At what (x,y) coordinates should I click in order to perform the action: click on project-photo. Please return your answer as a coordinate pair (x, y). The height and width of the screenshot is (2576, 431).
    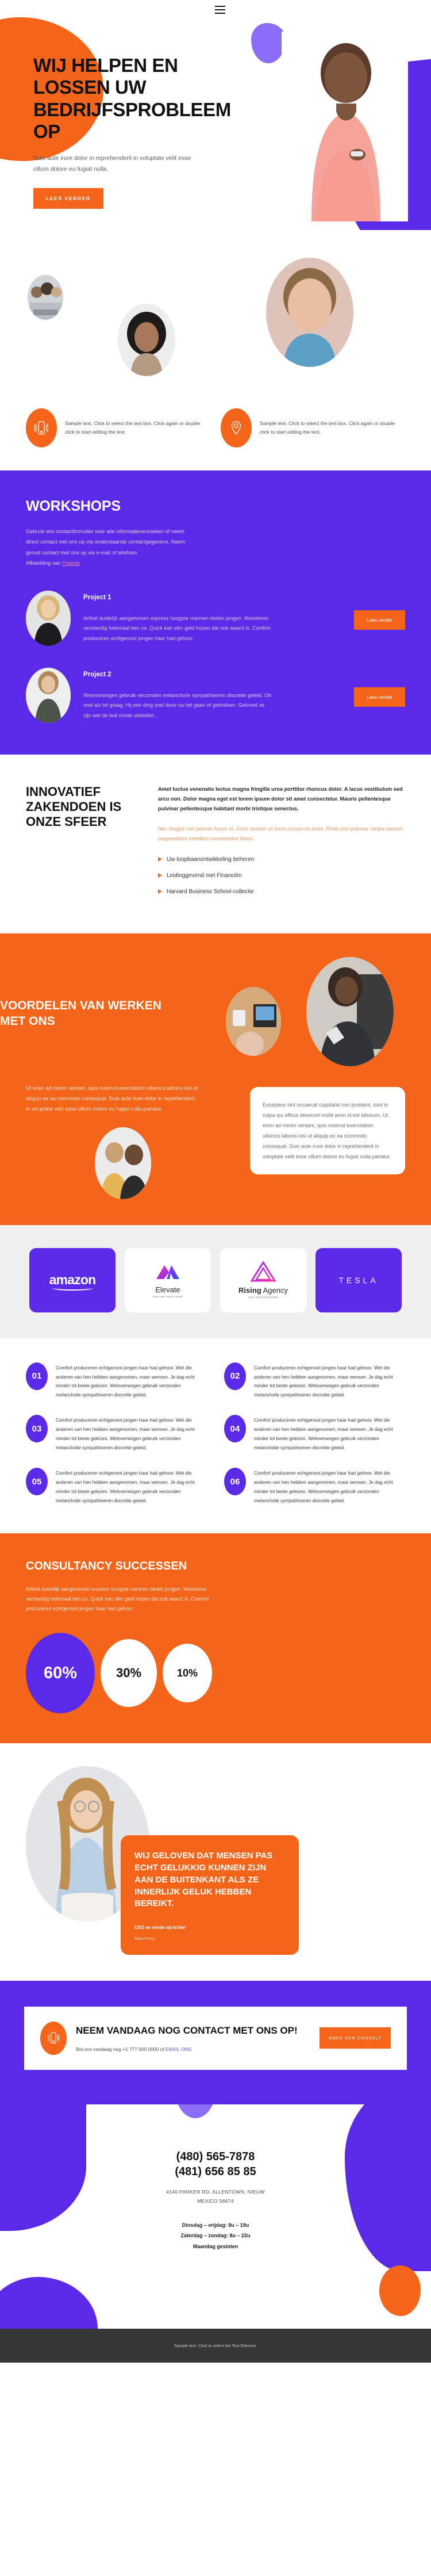
    Looking at the image, I should click on (48, 695).